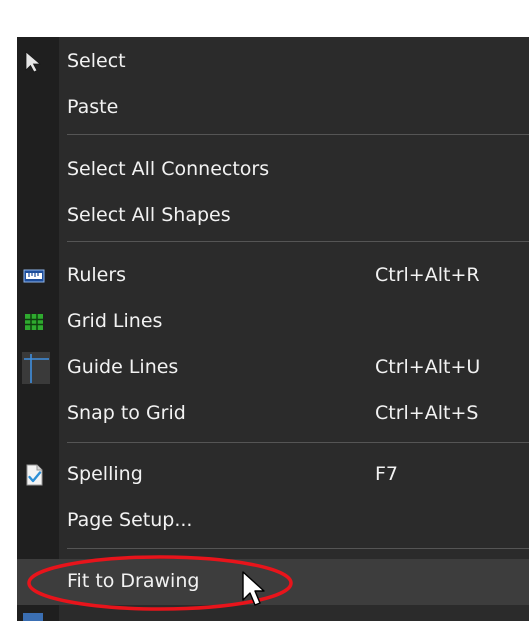 The height and width of the screenshot is (621, 529). Describe the element at coordinates (168, 169) in the screenshot. I see `menu-item-label: Select All Connectors` at that location.